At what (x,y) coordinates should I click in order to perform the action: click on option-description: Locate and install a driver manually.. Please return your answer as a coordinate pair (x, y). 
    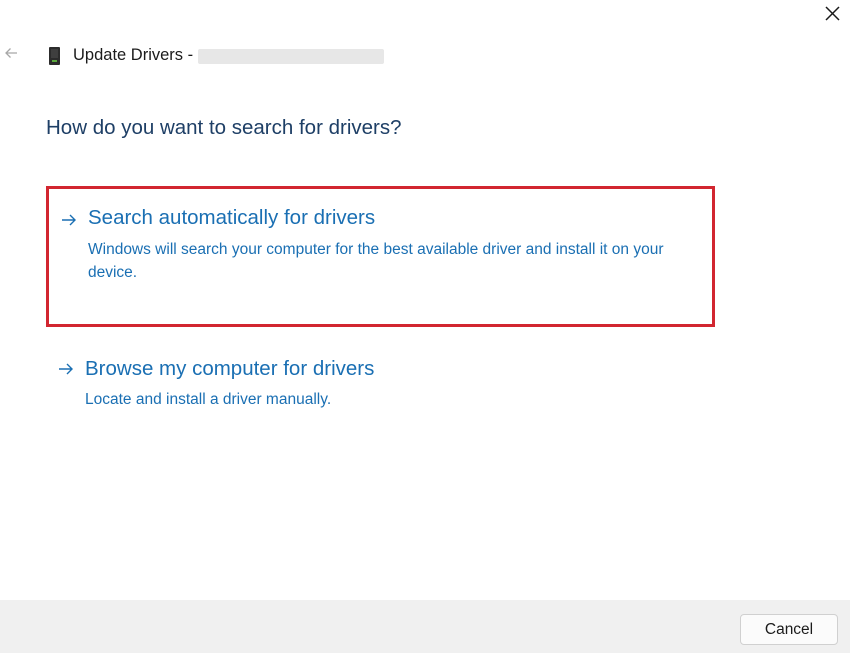
    Looking at the image, I should click on (208, 399).